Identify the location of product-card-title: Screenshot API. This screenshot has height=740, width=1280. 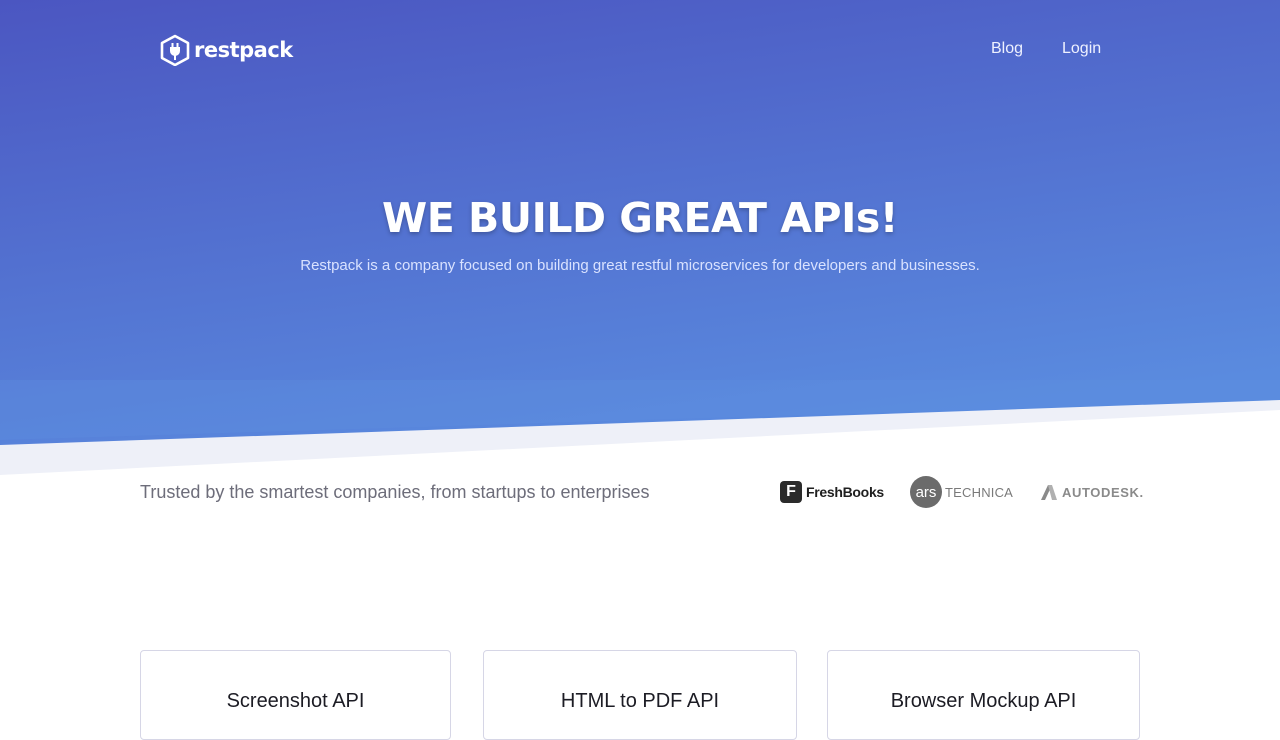
(295, 701).